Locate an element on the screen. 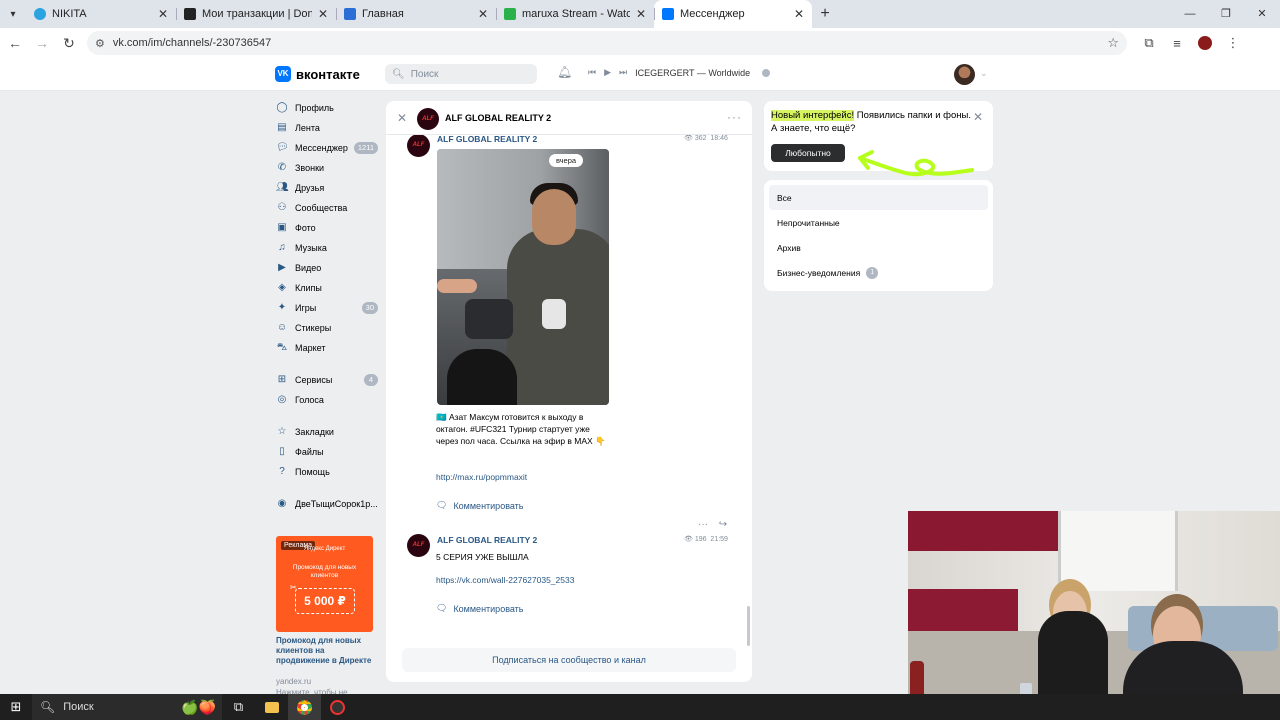  sidebar-item: ▯ Файлы is located at coordinates (328, 452).